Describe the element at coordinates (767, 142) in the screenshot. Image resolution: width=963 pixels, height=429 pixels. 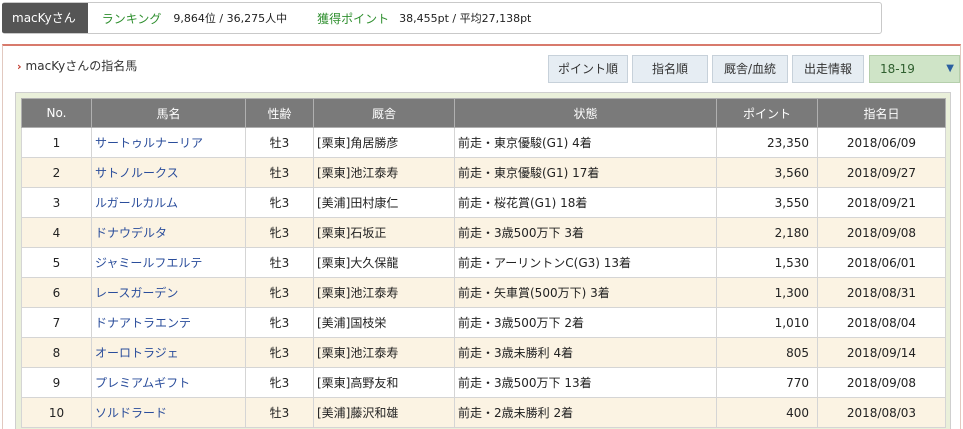
I see `cell-points: 23,350` at that location.